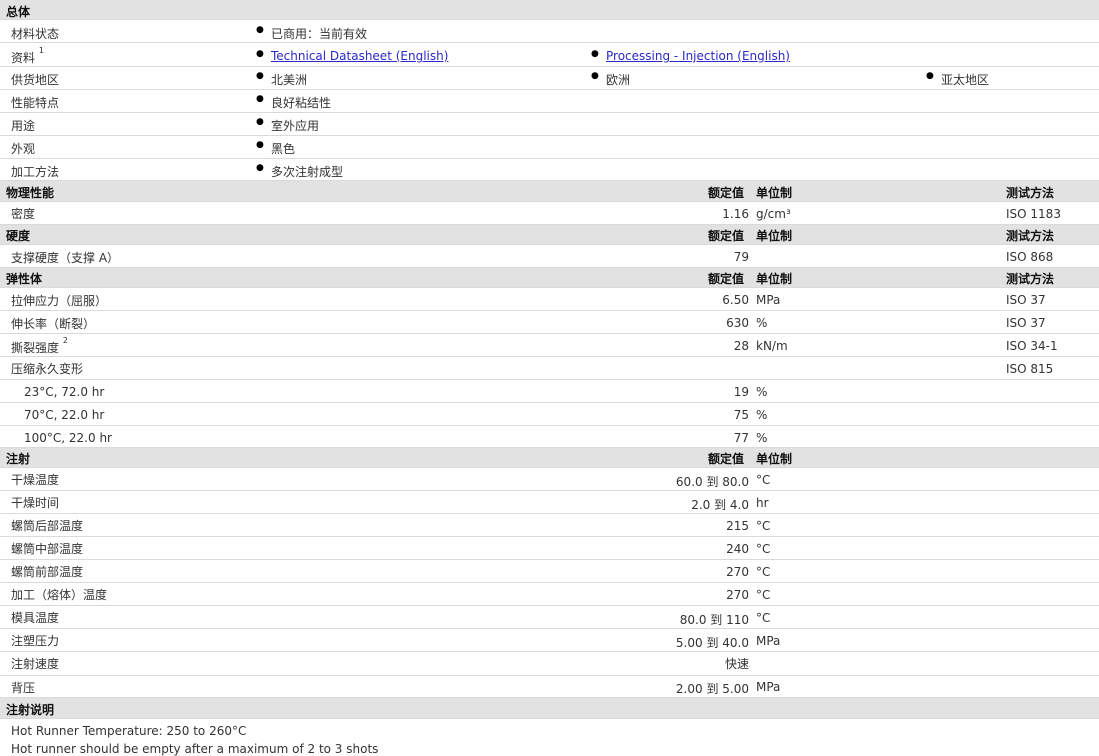 The image size is (1099, 756). Describe the element at coordinates (68, 438) in the screenshot. I see `condition-label: 100°C, 22.0 hr` at that location.